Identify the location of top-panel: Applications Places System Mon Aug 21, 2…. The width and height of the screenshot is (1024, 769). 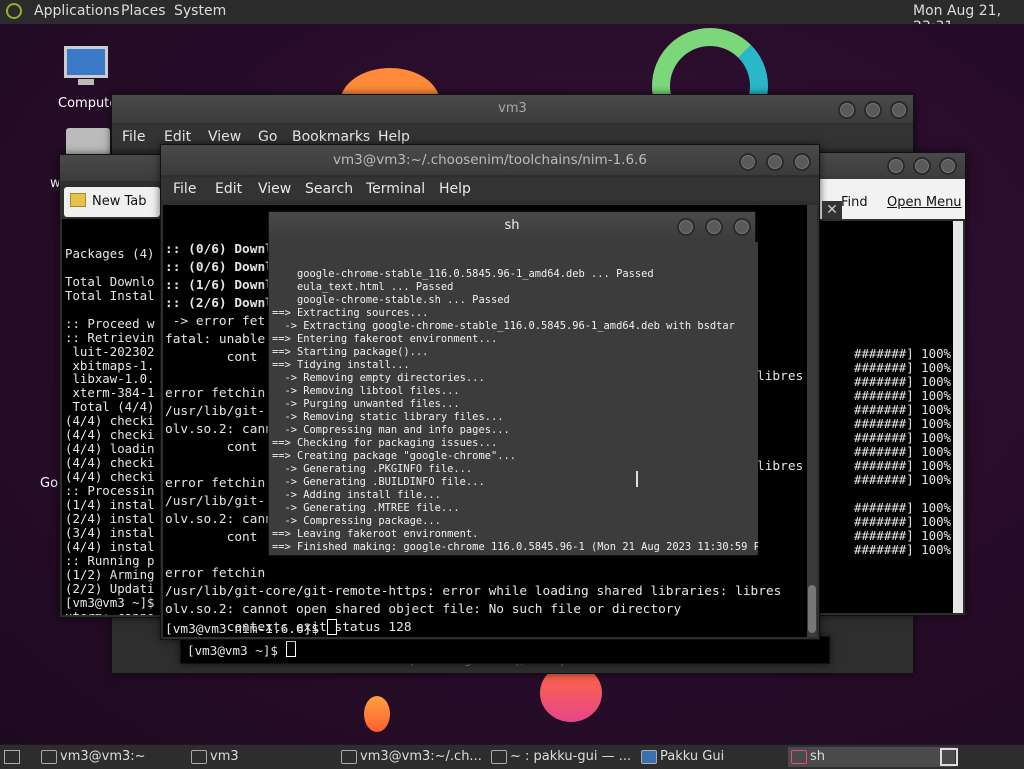
(512, 17).